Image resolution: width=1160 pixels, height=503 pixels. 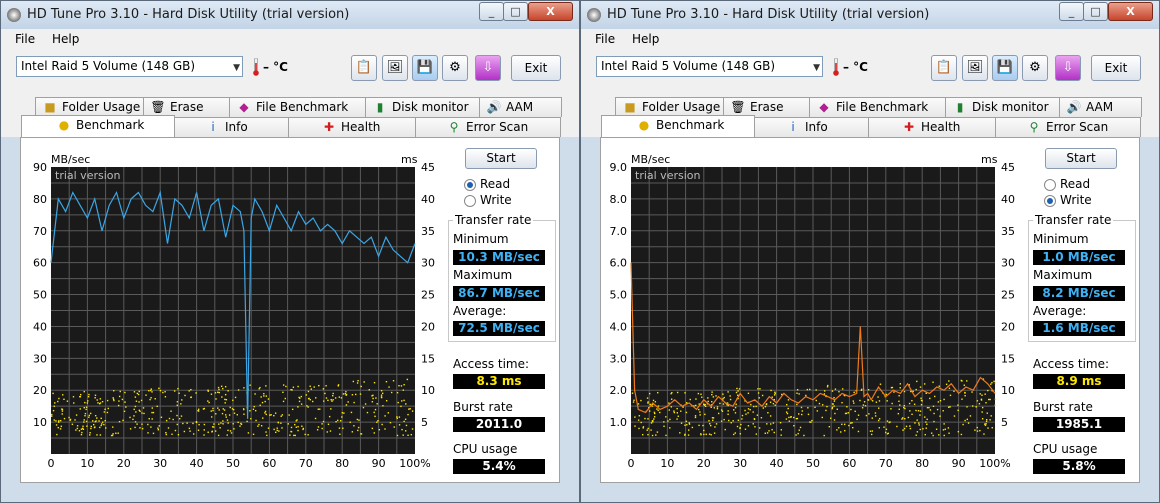 I want to click on drive-select-value: Intel Raid 5 Volume (148 GB), so click(x=688, y=66).